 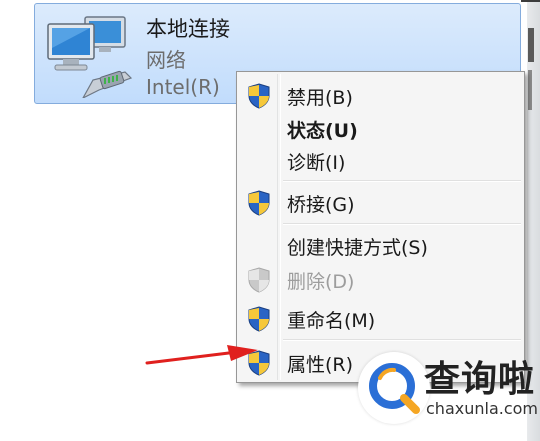 I want to click on menu-item-rename: 重命名(M), so click(x=380, y=319).